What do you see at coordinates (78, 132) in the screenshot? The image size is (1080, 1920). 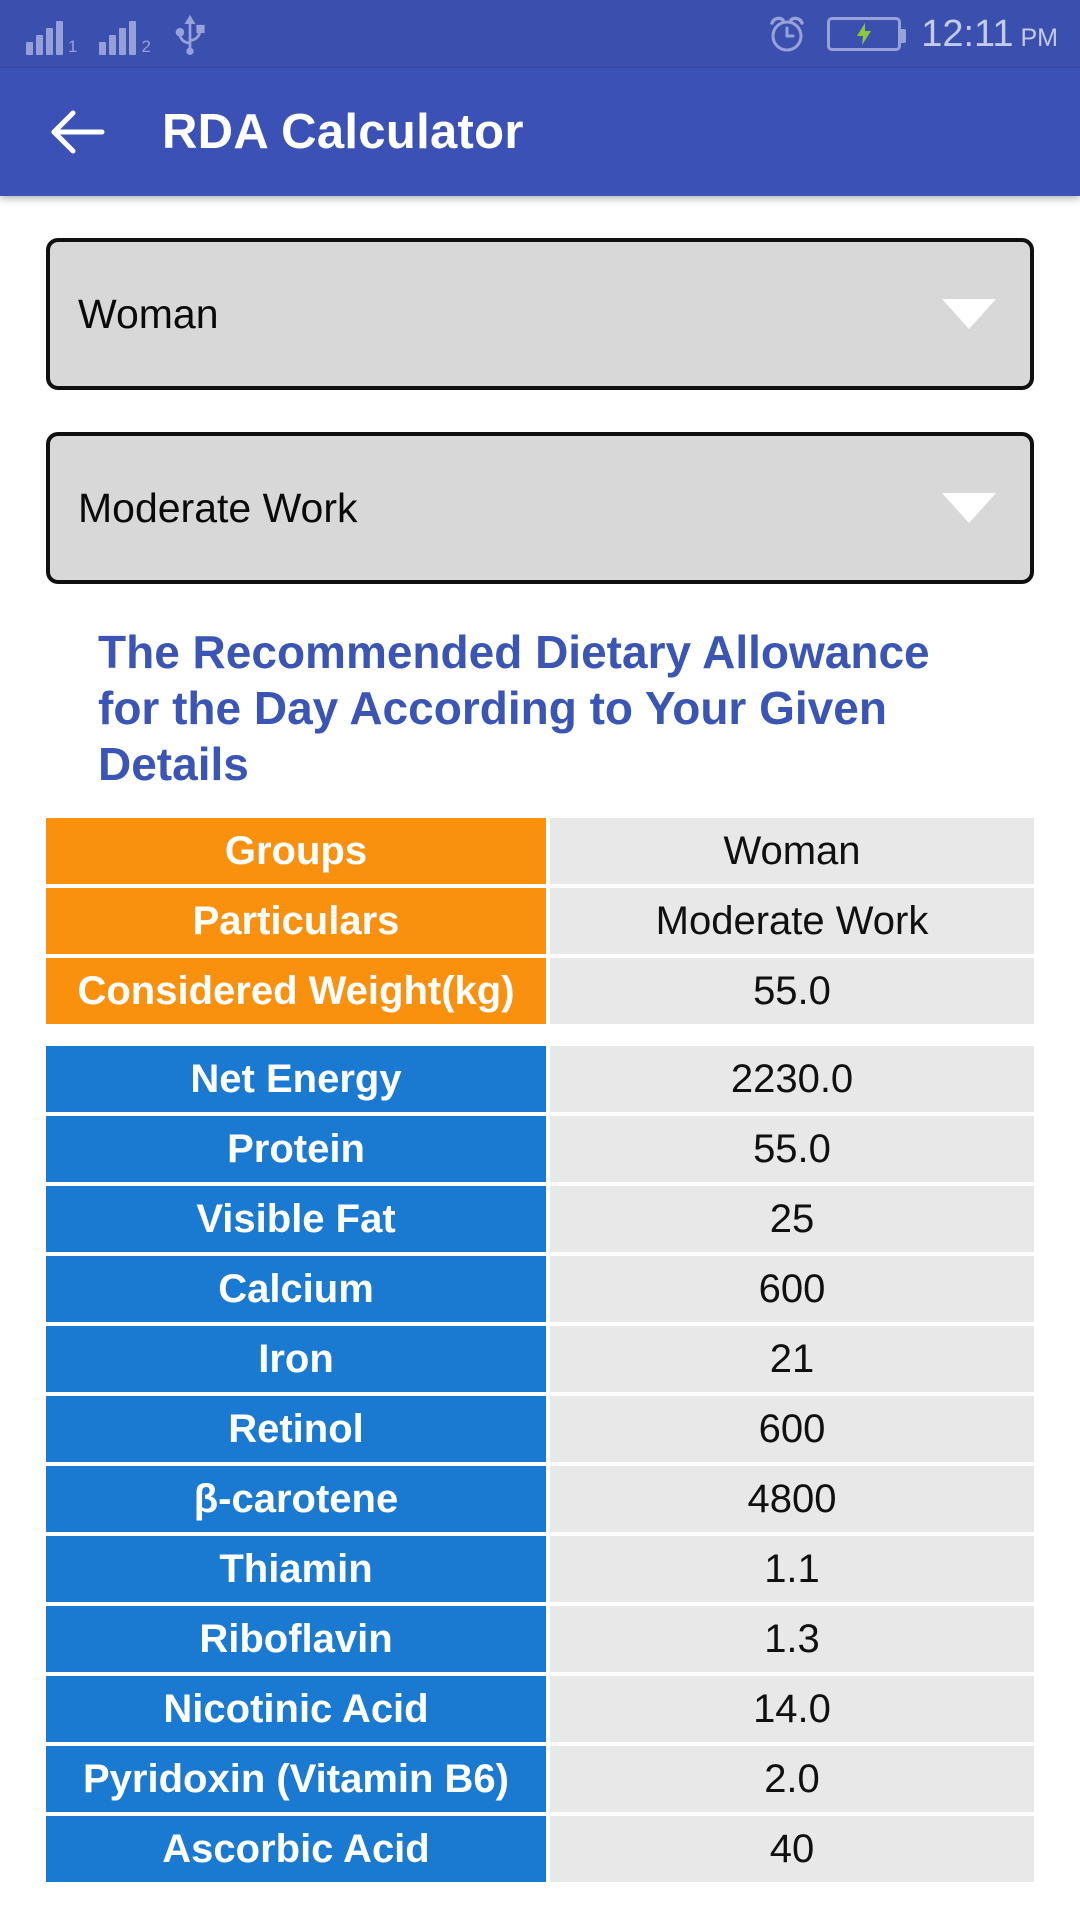 I see `back-arrow-icon` at bounding box center [78, 132].